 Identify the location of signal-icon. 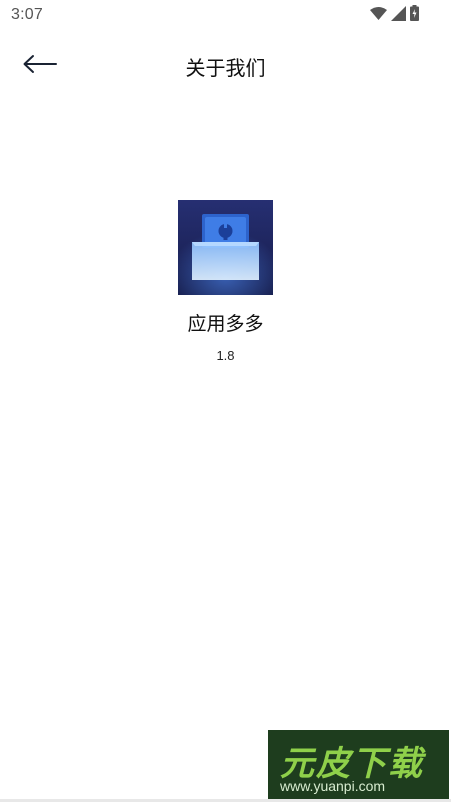
(398, 15).